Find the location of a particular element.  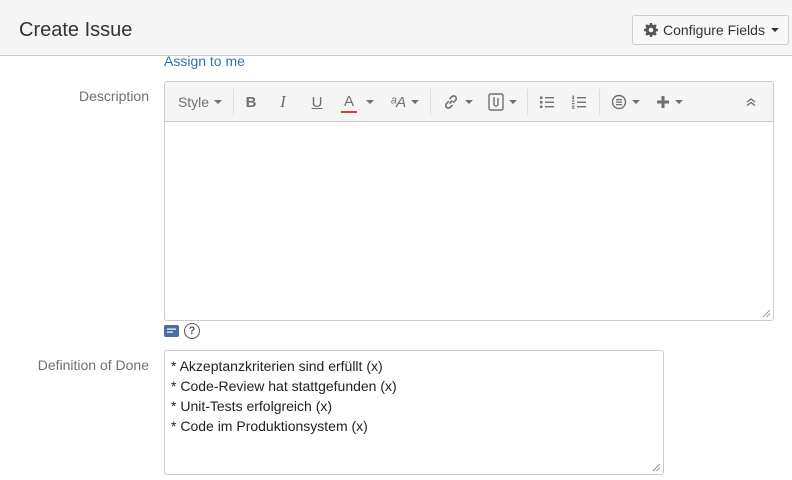

link-icon is located at coordinates (450, 102).